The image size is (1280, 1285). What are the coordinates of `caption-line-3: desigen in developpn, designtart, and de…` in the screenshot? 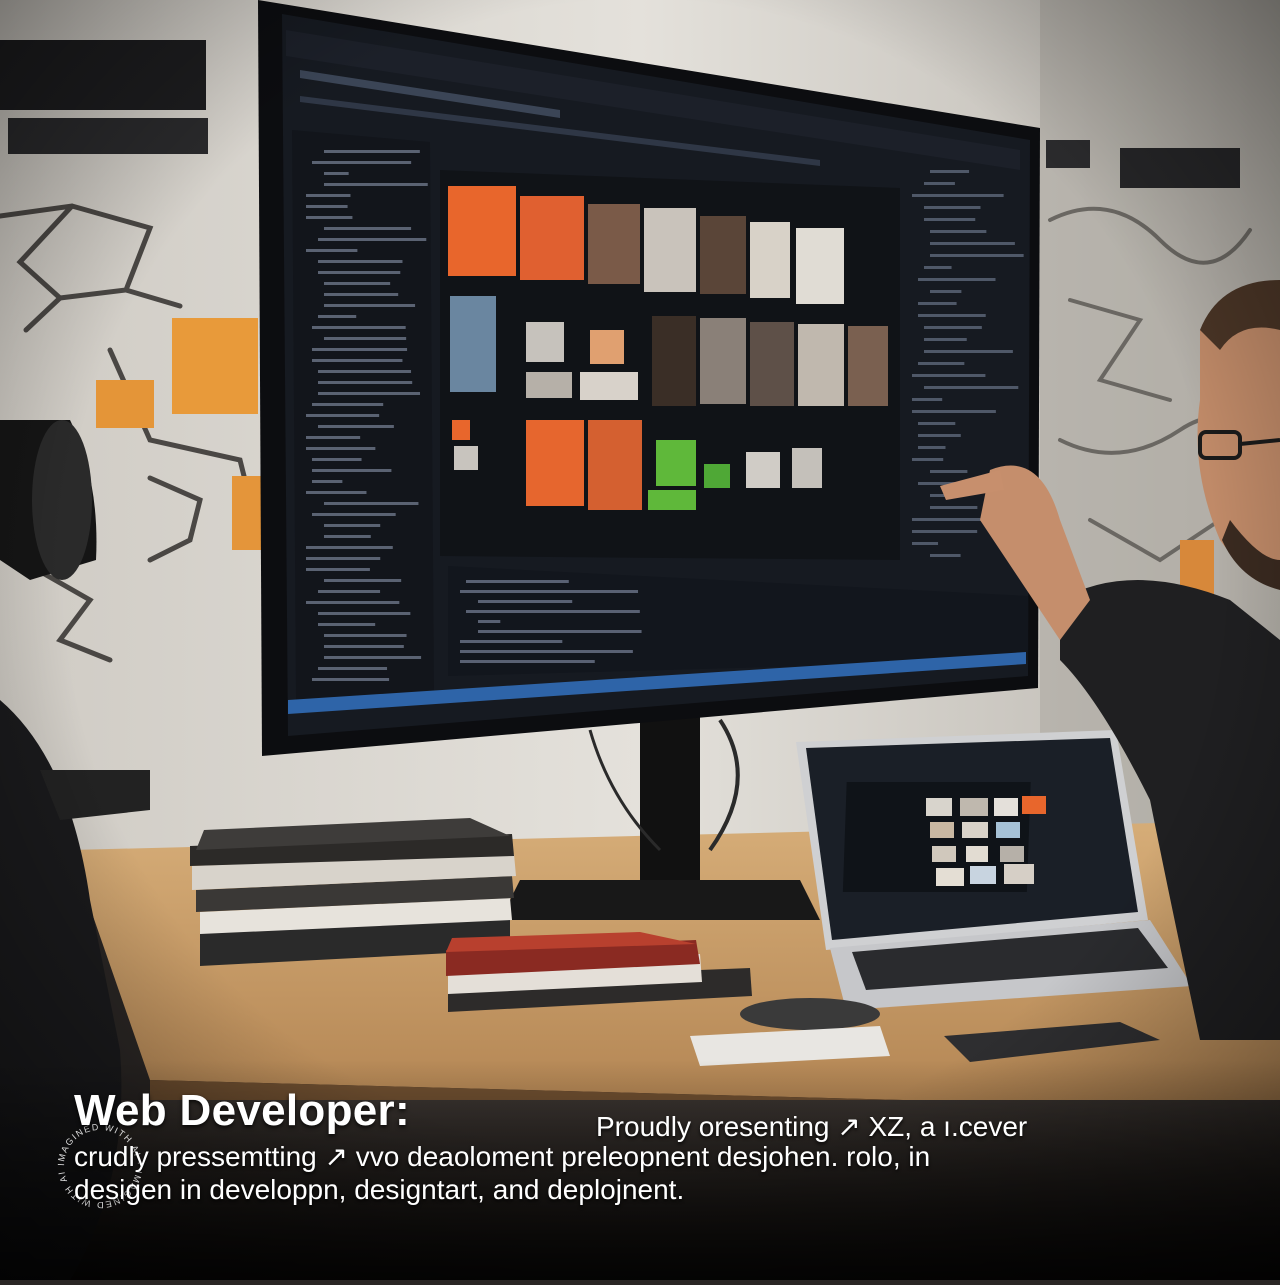 It's located at (379, 1189).